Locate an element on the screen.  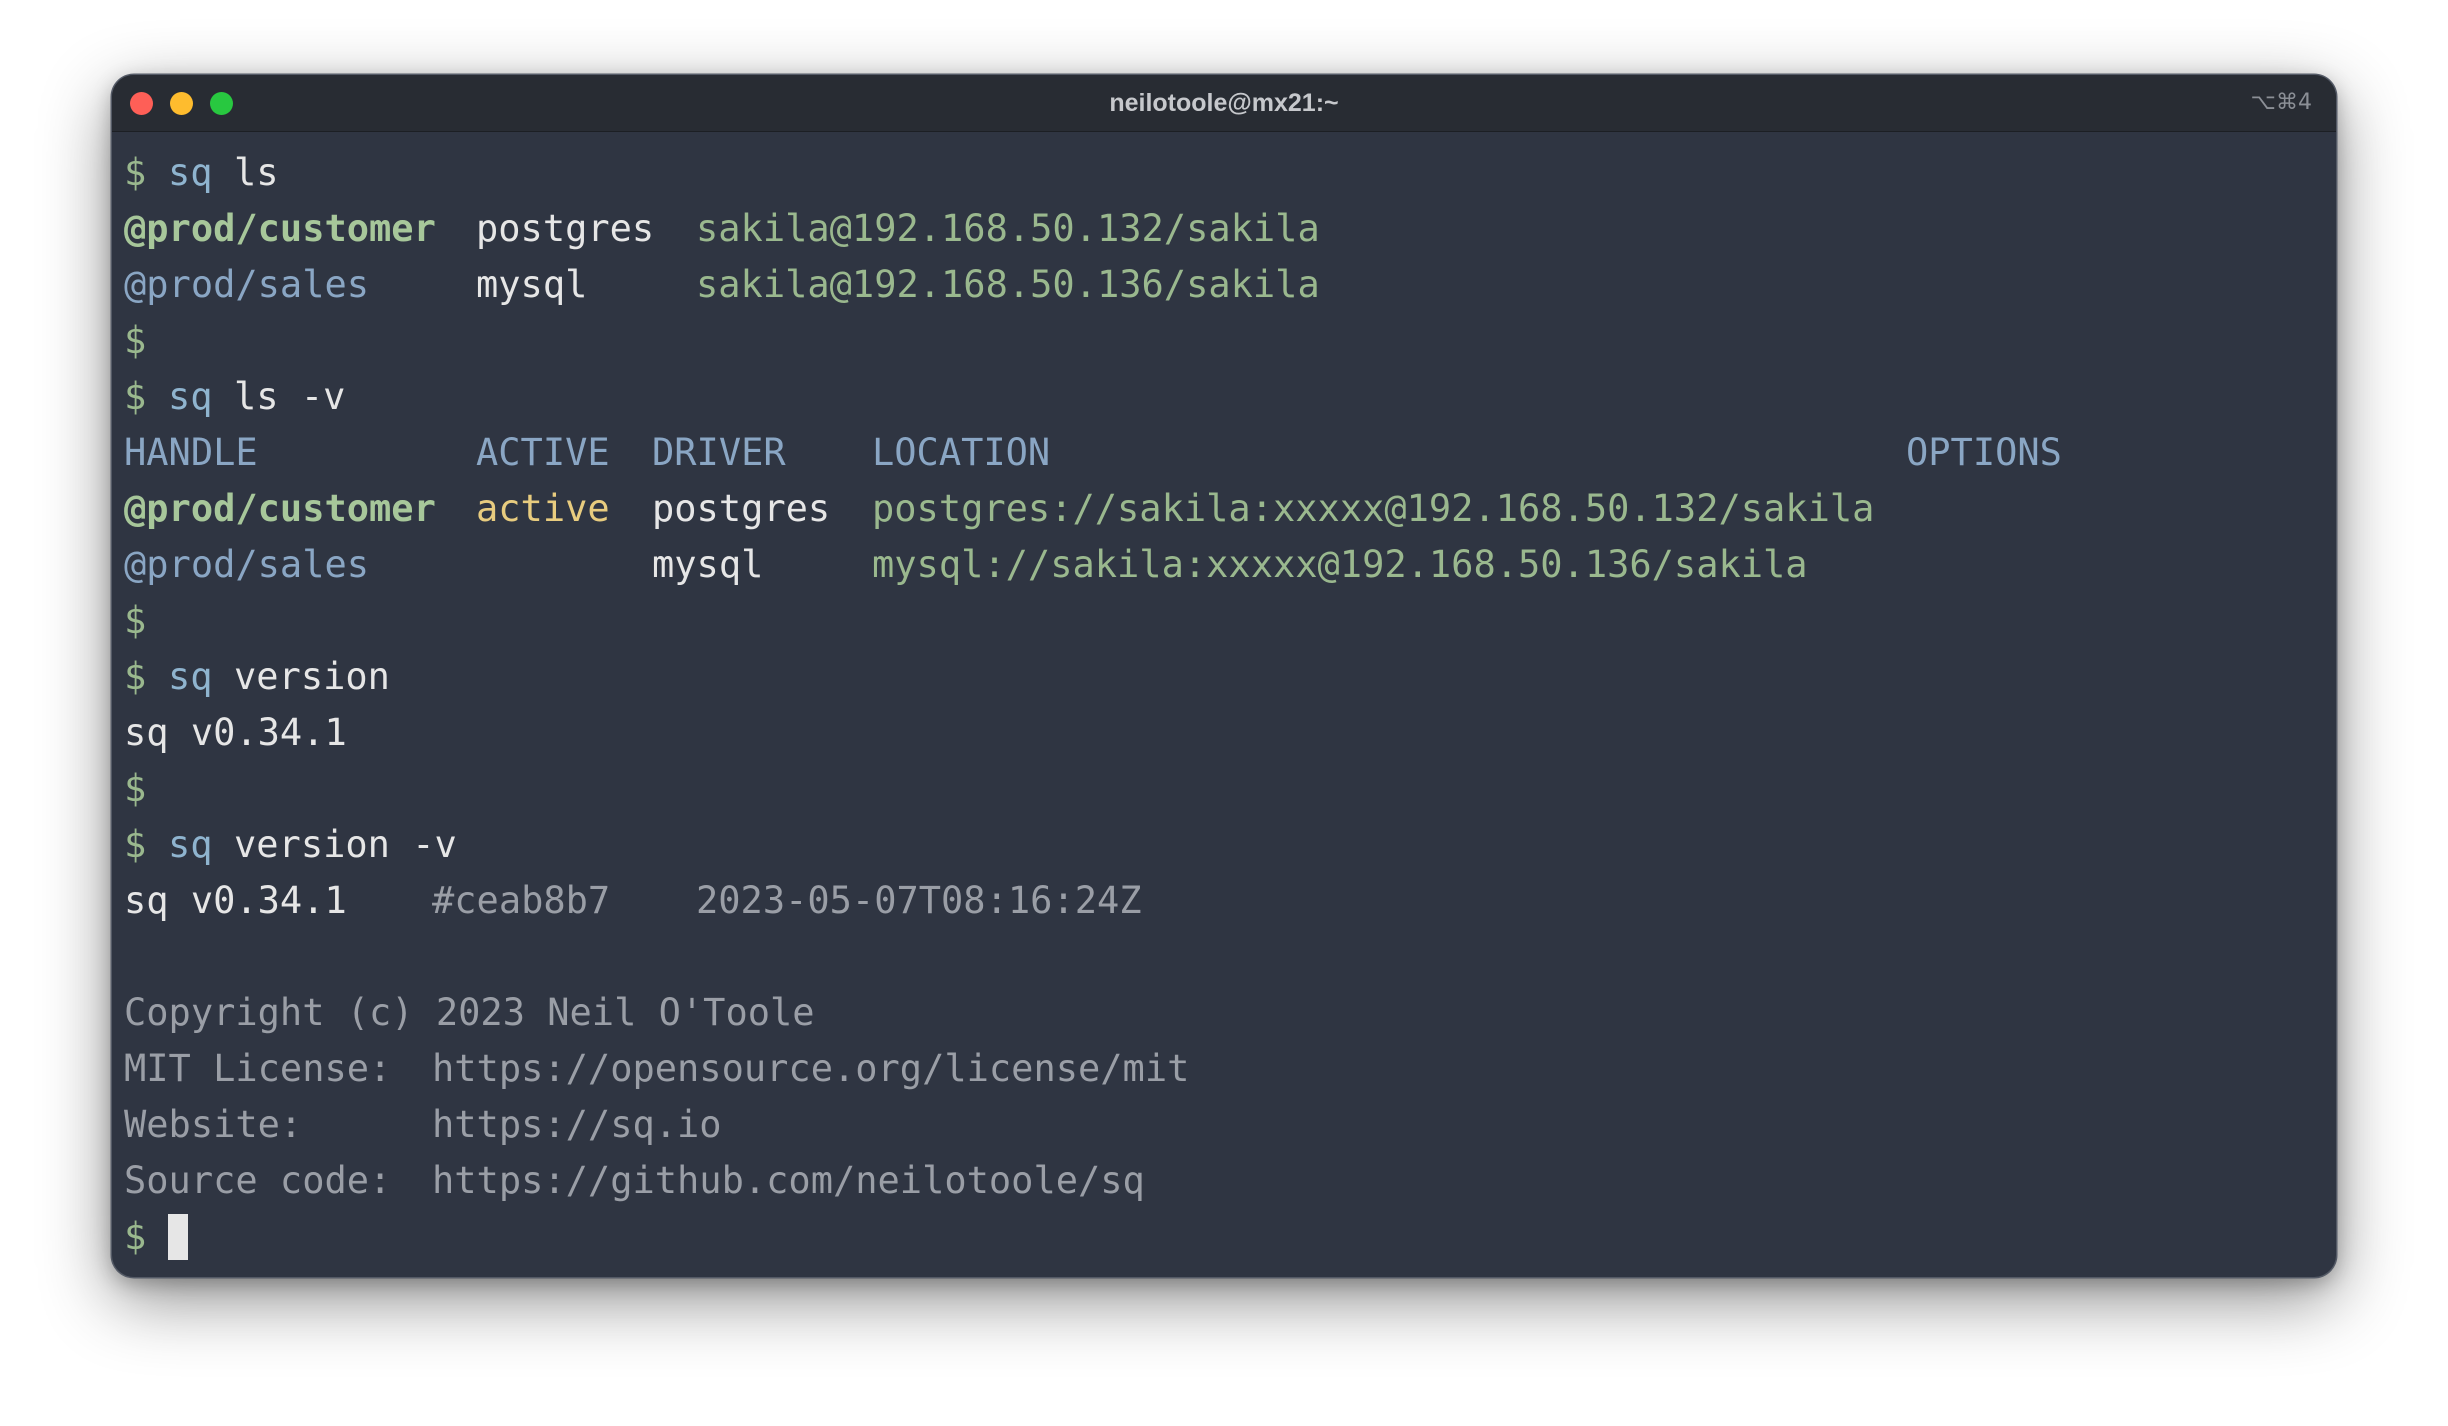
source-location: sakila@192.168.50.132/sakila is located at coordinates (1008, 228).